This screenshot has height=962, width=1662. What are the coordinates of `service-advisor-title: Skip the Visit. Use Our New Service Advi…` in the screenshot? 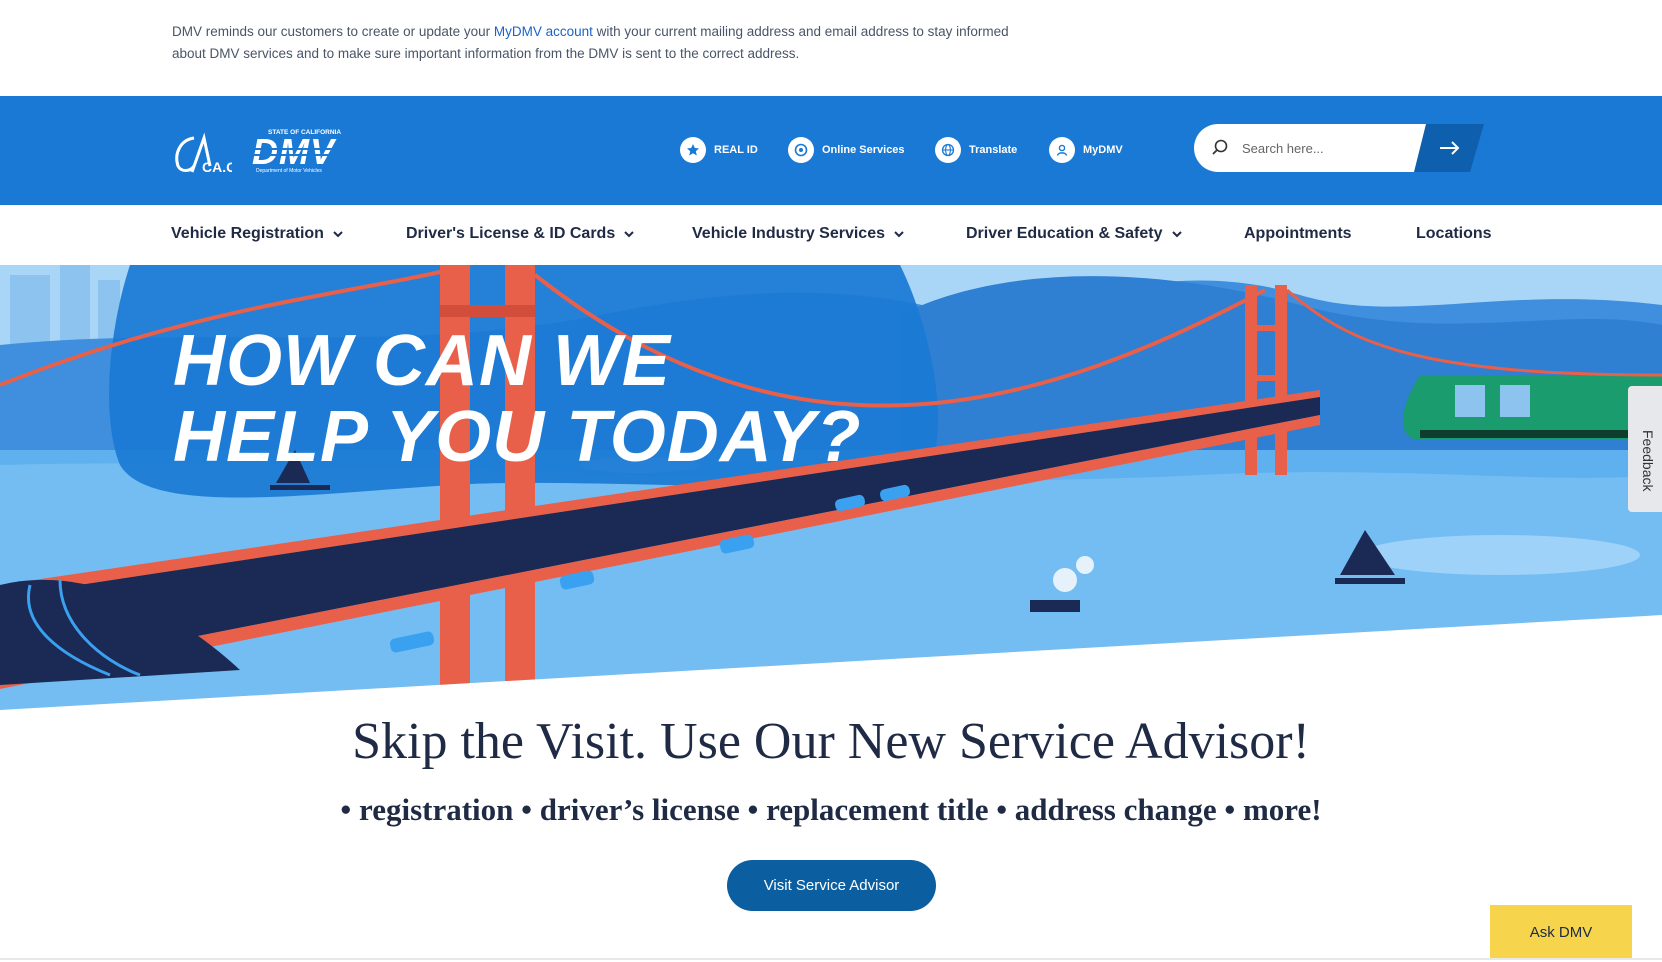 It's located at (831, 741).